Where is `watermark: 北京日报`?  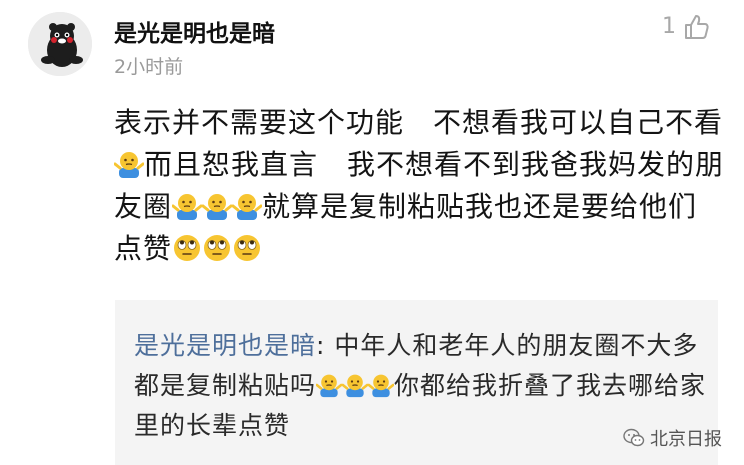
watermark: 北京日报 is located at coordinates (672, 438).